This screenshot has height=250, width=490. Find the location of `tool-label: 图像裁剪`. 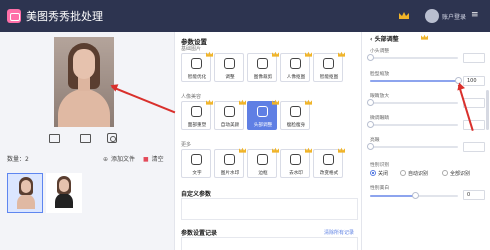

tool-label: 图像裁剪 is located at coordinates (263, 77).